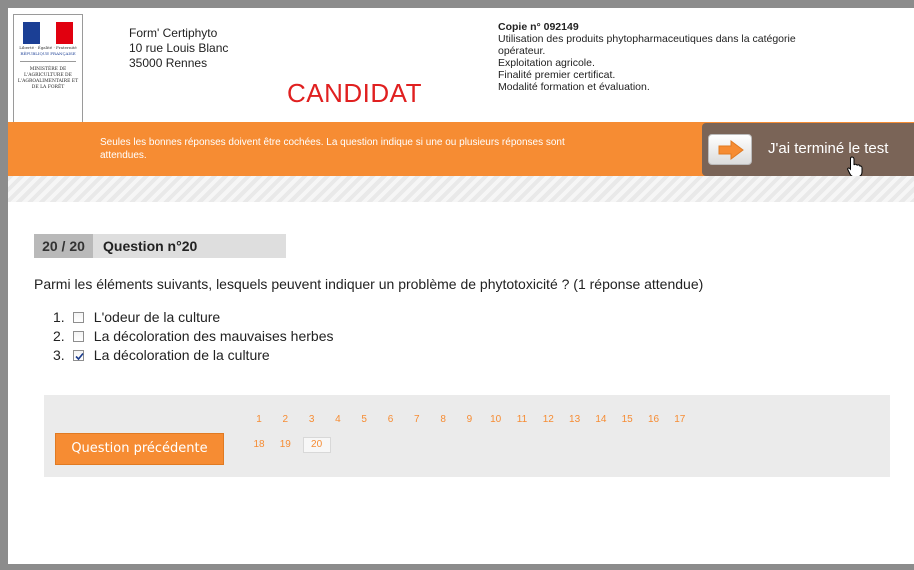 The height and width of the screenshot is (570, 914). I want to click on page-link-17: 17, so click(680, 420).